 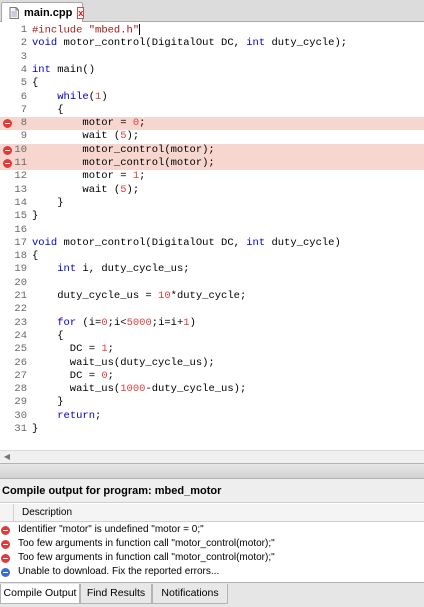 What do you see at coordinates (20, 202) in the screenshot?
I see `line-number: 14` at bounding box center [20, 202].